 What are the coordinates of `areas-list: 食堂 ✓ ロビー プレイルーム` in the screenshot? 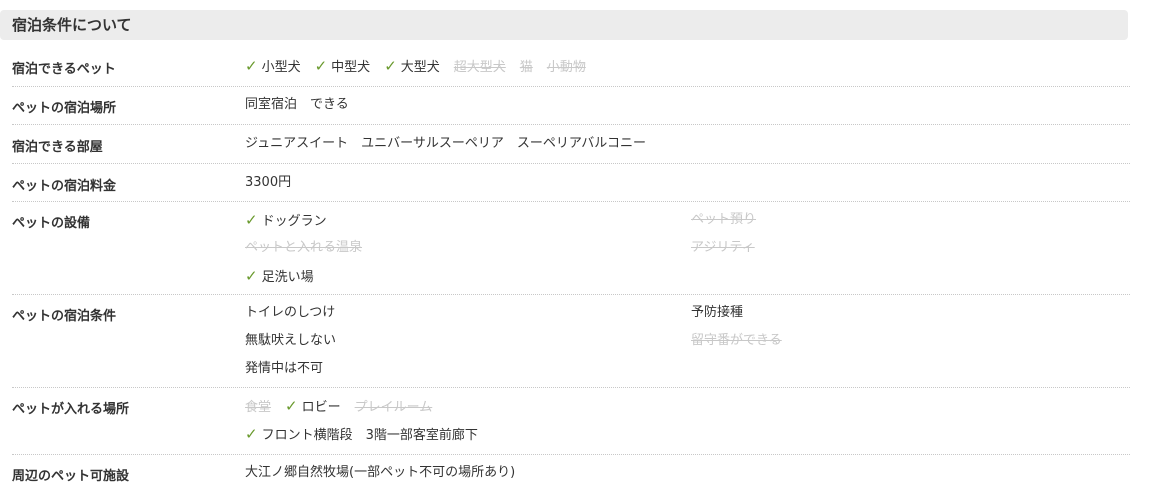 It's located at (345, 406).